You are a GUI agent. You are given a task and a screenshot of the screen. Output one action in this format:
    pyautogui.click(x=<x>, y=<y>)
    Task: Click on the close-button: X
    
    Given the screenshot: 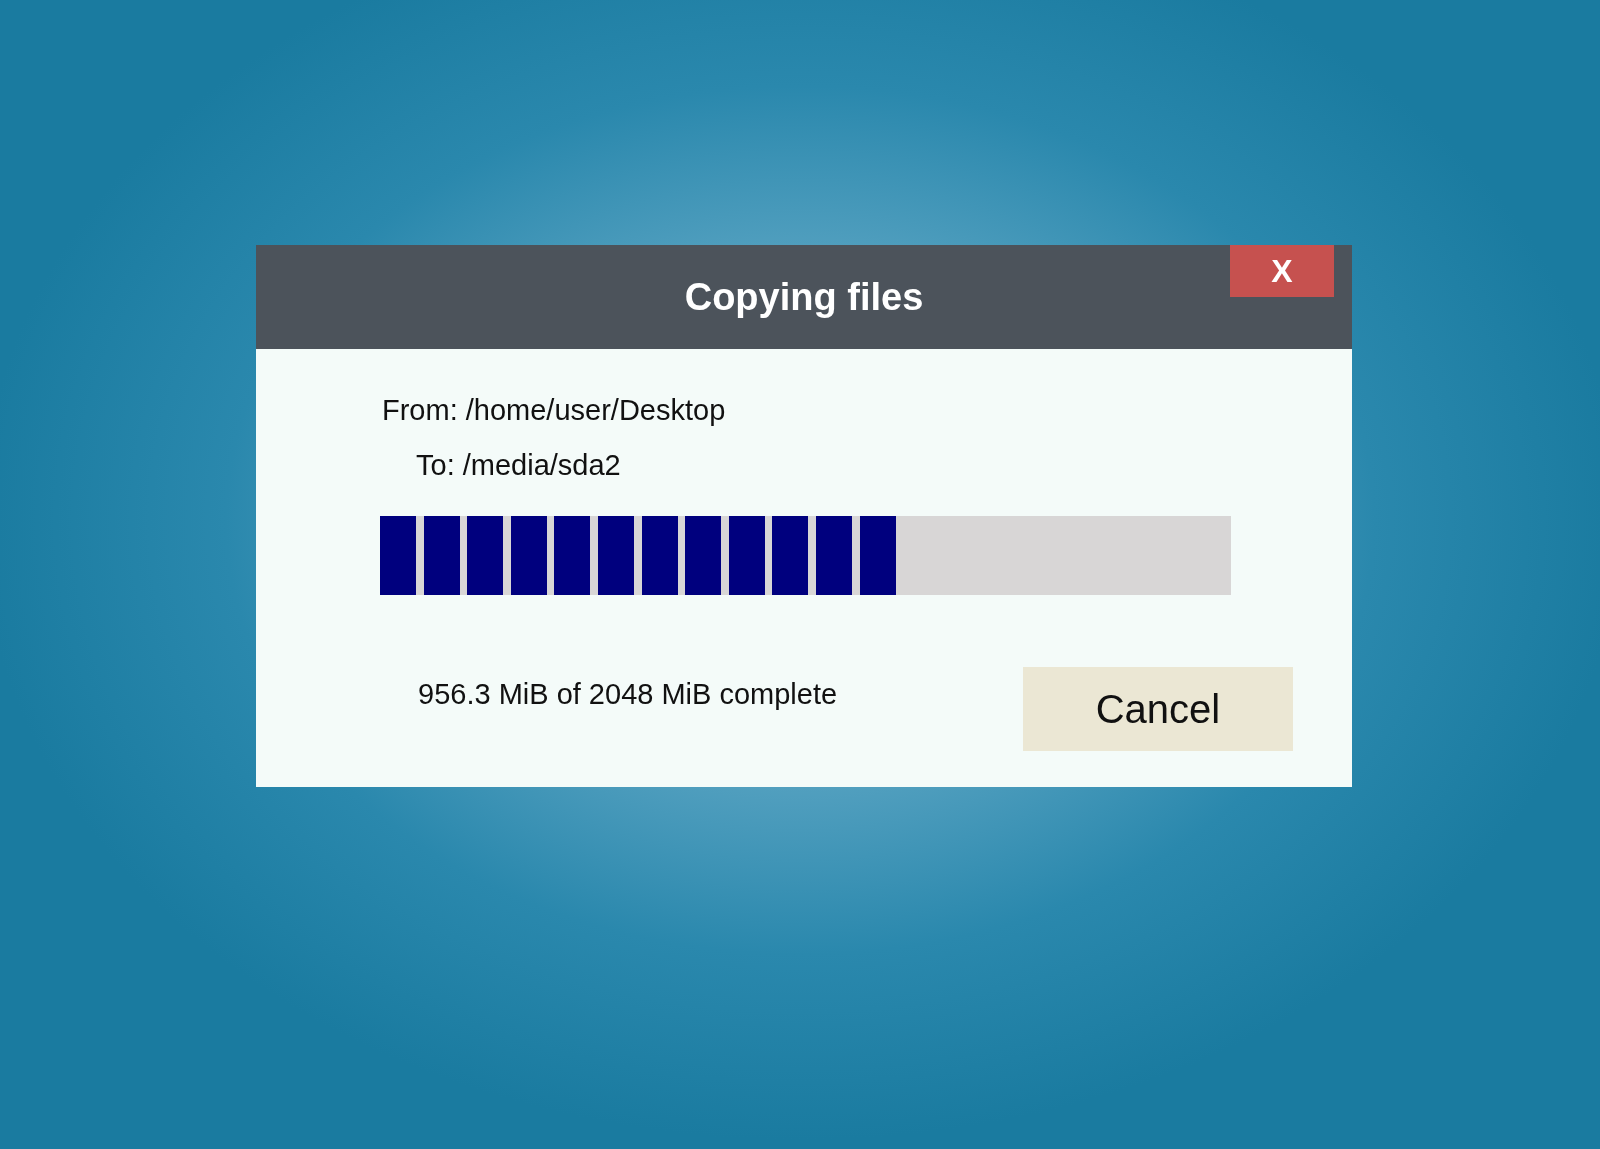 What is the action you would take?
    pyautogui.click(x=1282, y=271)
    